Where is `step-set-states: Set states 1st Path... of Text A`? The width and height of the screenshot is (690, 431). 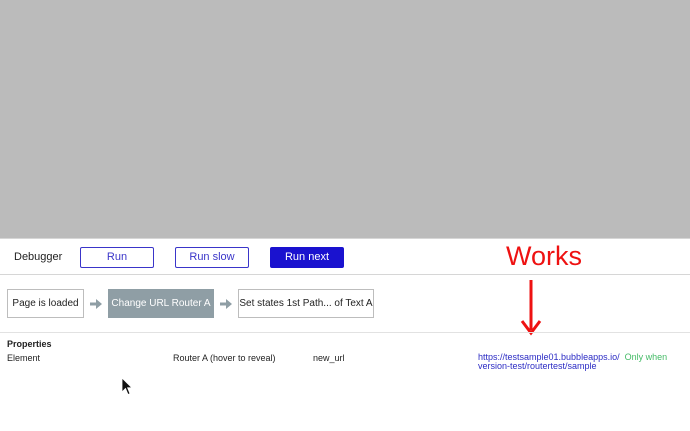 step-set-states: Set states 1st Path... of Text A is located at coordinates (306, 303).